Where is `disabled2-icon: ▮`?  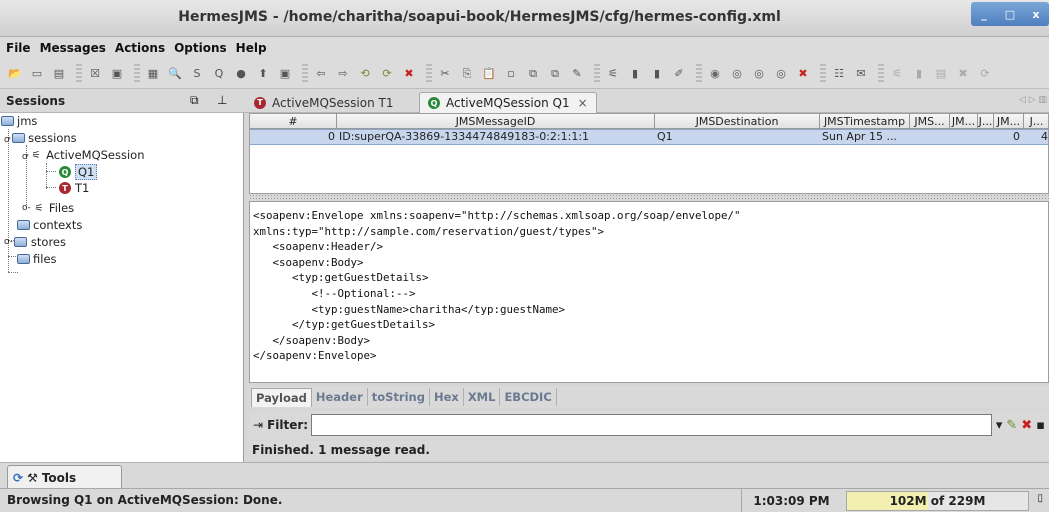 disabled2-icon: ▮ is located at coordinates (919, 74).